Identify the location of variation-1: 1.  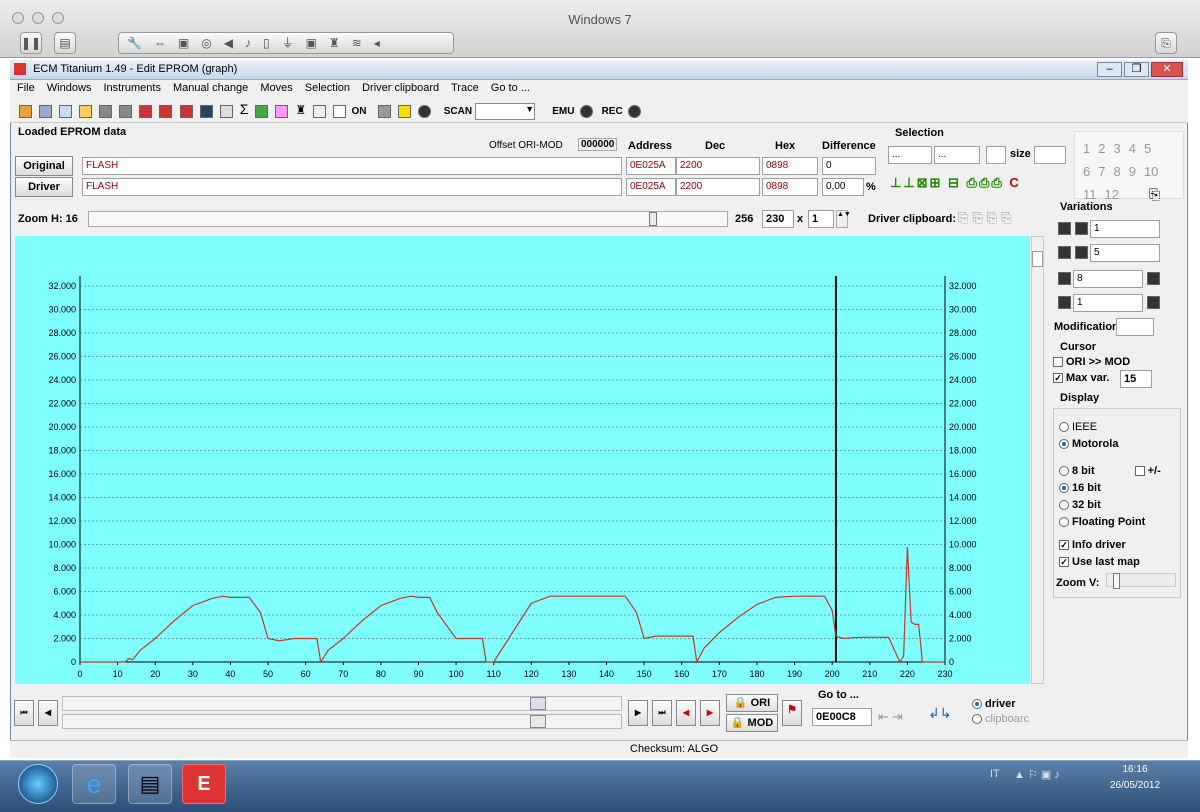
(1125, 229).